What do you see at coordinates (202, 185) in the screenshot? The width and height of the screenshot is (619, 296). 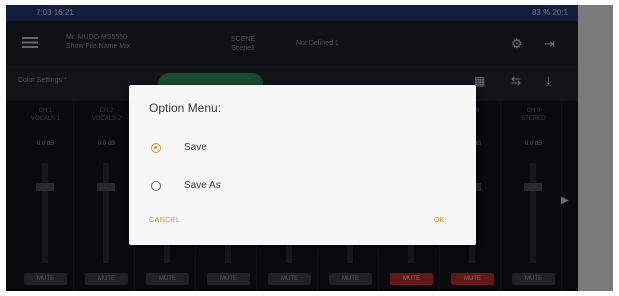 I see `option-save-as-label: Save As` at bounding box center [202, 185].